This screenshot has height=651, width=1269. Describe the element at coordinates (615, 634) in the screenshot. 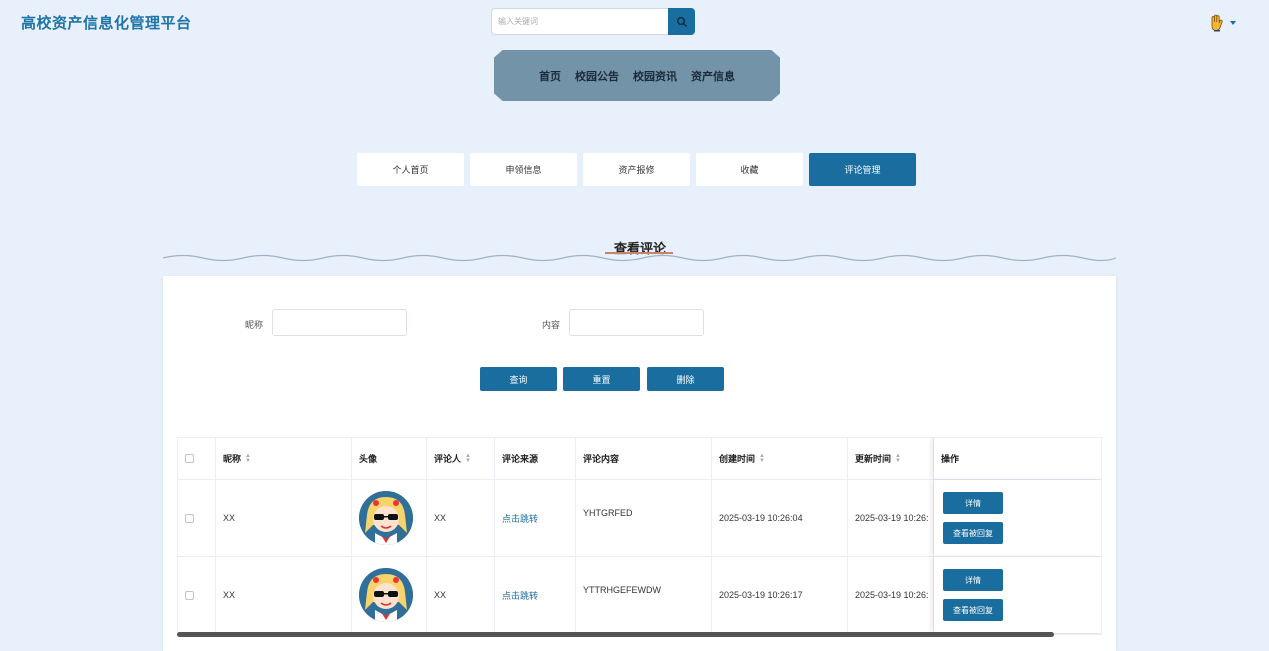

I see `horizontal-scrollbar` at that location.